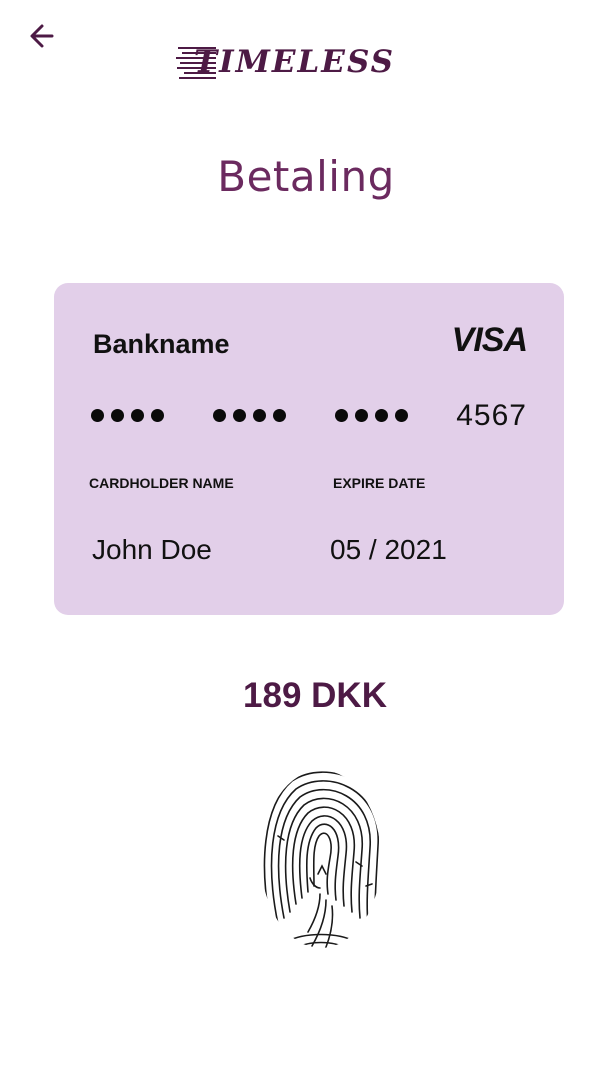  I want to click on payment-amount: 189 DKK, so click(315, 695).